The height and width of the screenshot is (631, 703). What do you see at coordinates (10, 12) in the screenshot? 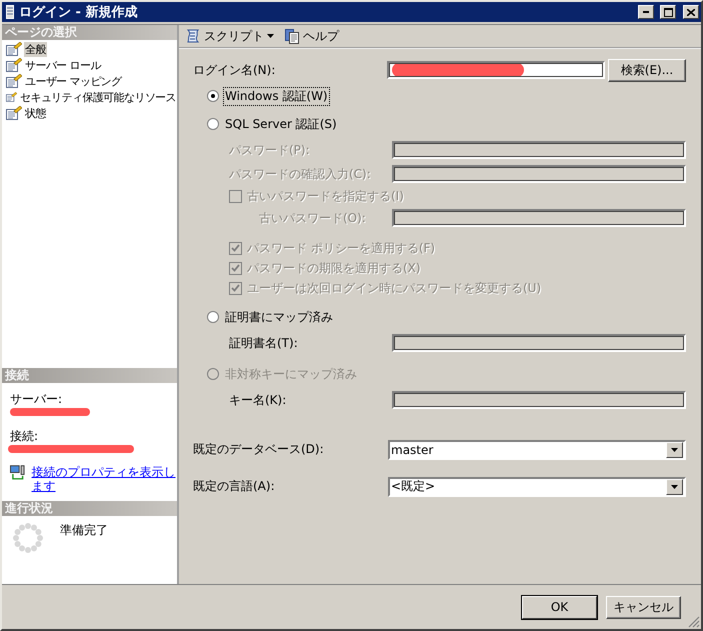
I see `window-icon` at bounding box center [10, 12].